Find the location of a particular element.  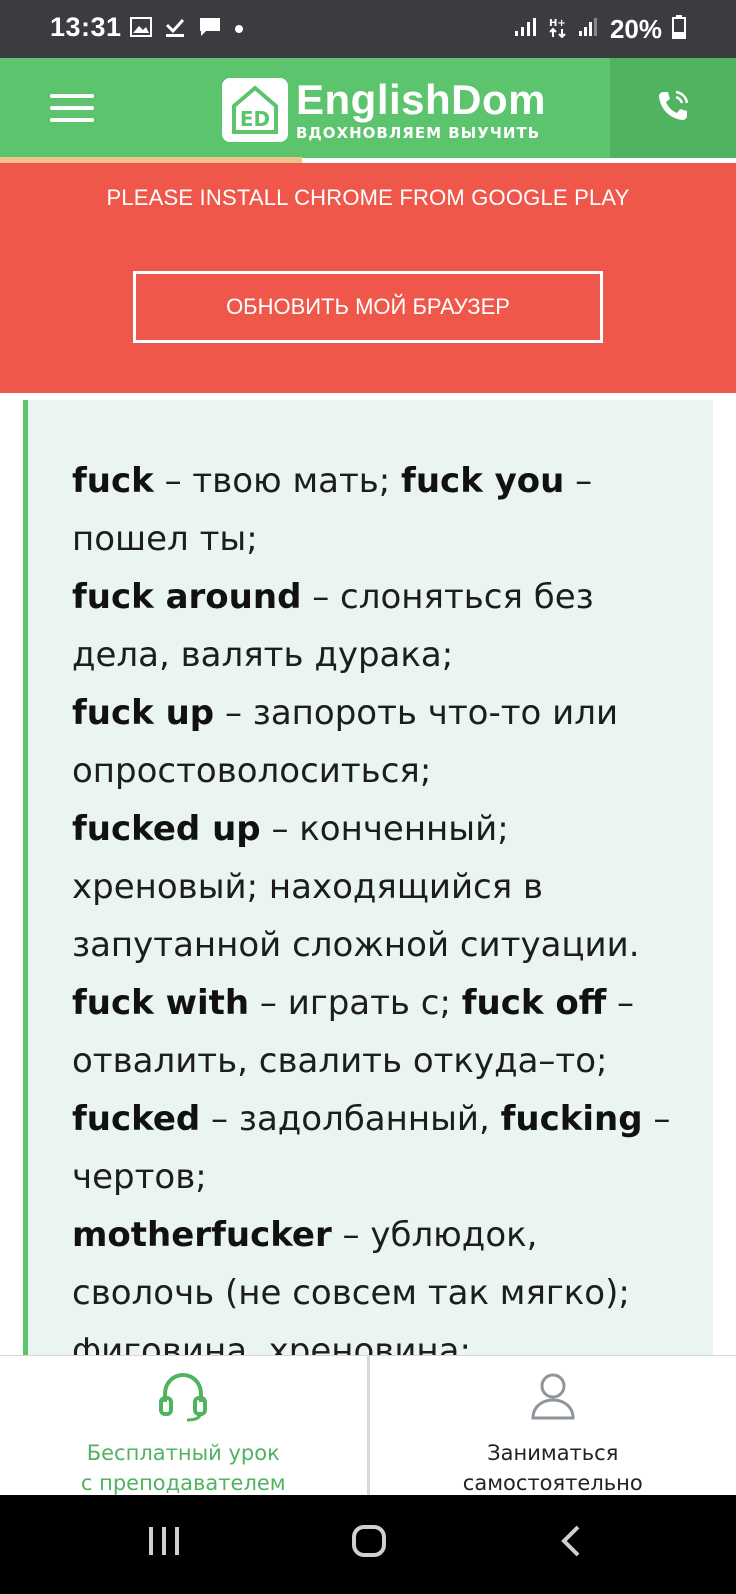

phone-icon is located at coordinates (673, 108).